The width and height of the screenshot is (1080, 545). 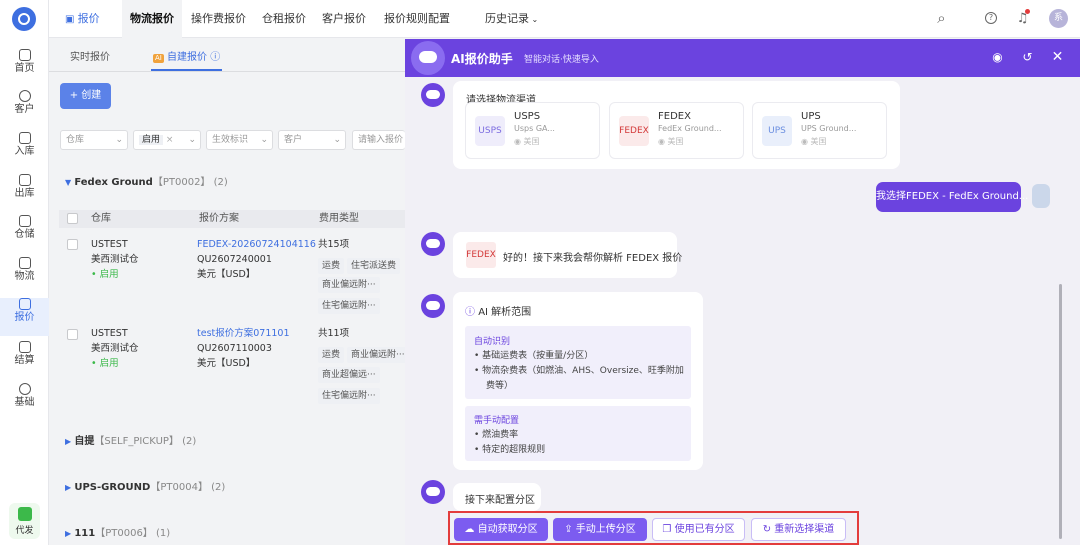 I want to click on sidebar-item-label: 结算, so click(x=24, y=360).